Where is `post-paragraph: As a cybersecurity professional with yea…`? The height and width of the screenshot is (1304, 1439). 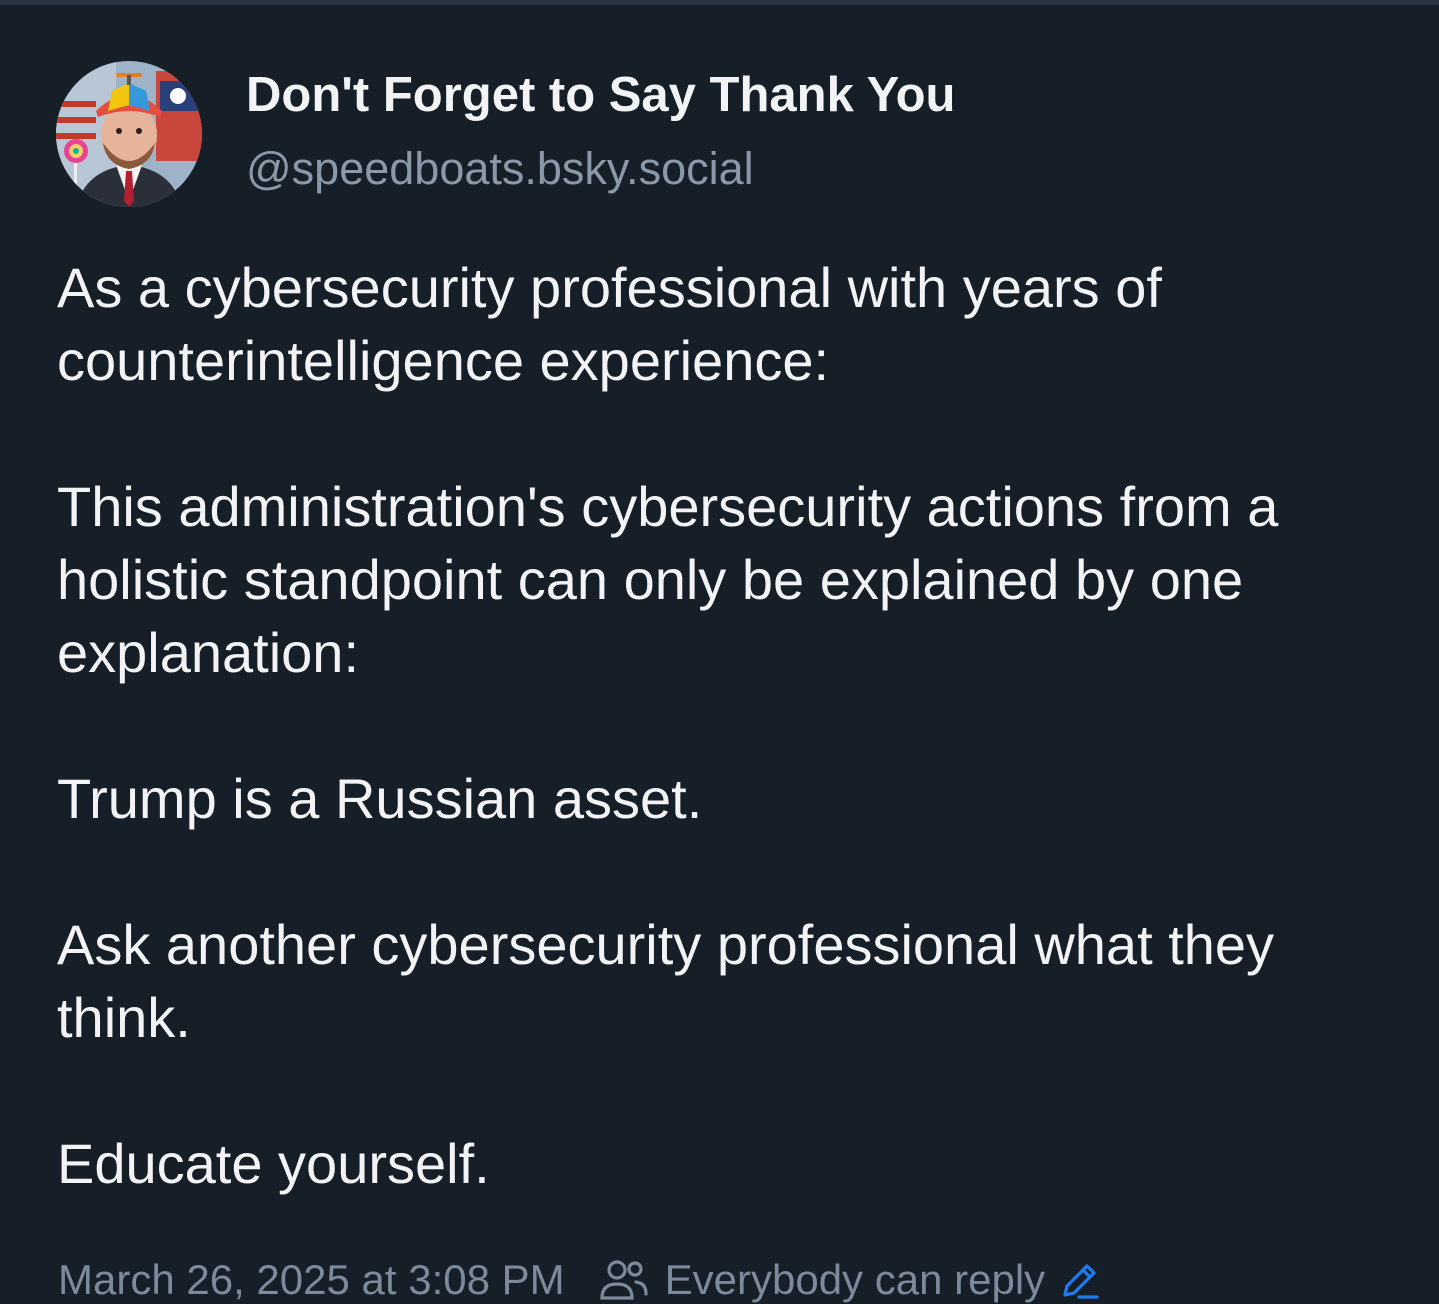 post-paragraph: As a cybersecurity professional with yea… is located at coordinates (609, 324).